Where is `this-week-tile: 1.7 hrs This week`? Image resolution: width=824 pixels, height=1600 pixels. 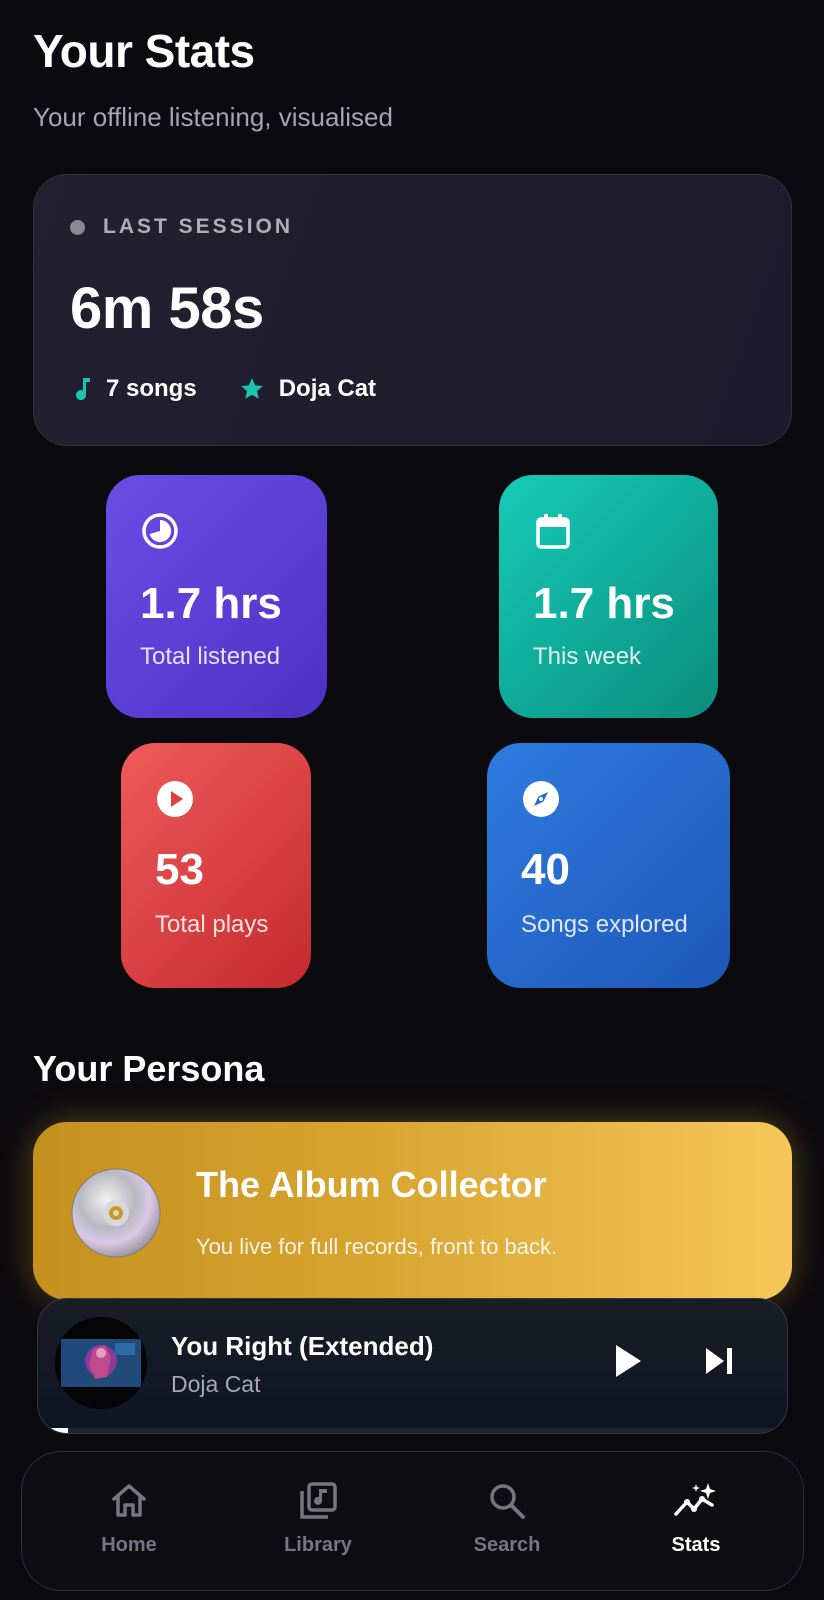 this-week-tile: 1.7 hrs This week is located at coordinates (608, 596).